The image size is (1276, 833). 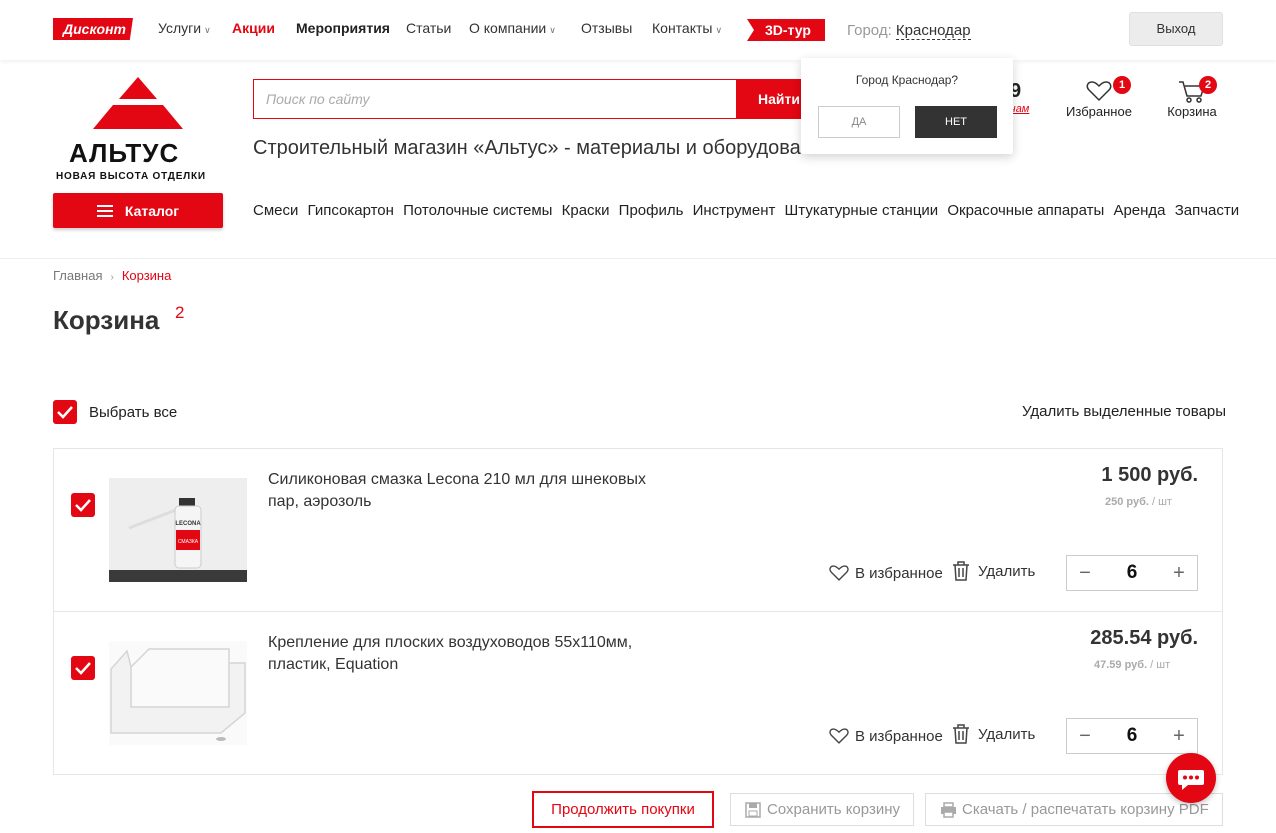 What do you see at coordinates (956, 122) in the screenshot?
I see `city-no-button: НЕТ` at bounding box center [956, 122].